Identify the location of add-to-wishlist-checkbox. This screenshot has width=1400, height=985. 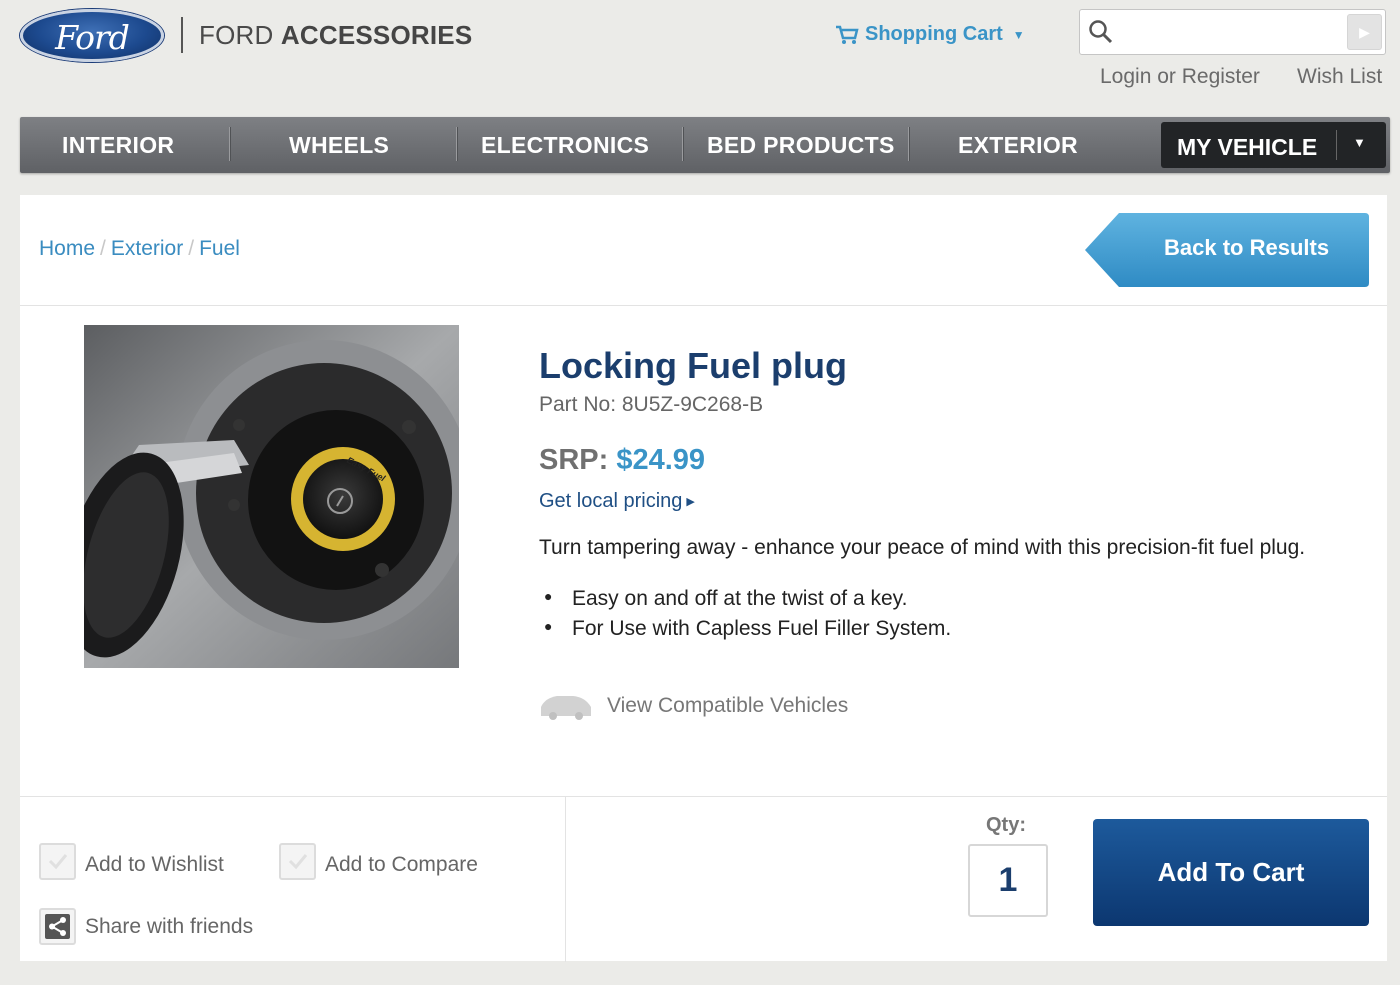
(57, 861).